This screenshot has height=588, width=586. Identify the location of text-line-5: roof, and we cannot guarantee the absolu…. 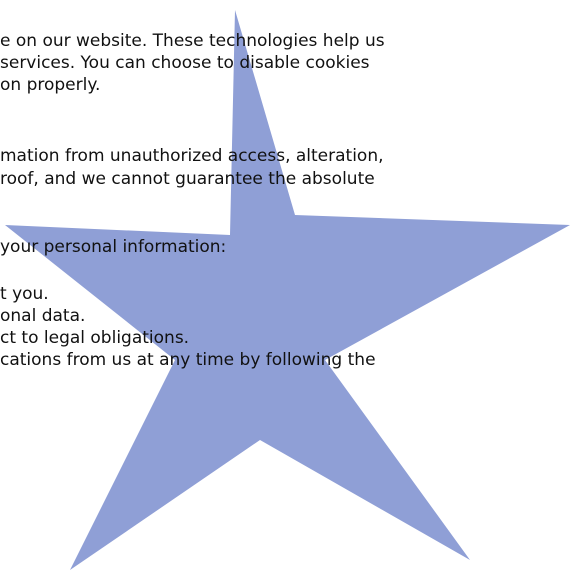
(187, 179).